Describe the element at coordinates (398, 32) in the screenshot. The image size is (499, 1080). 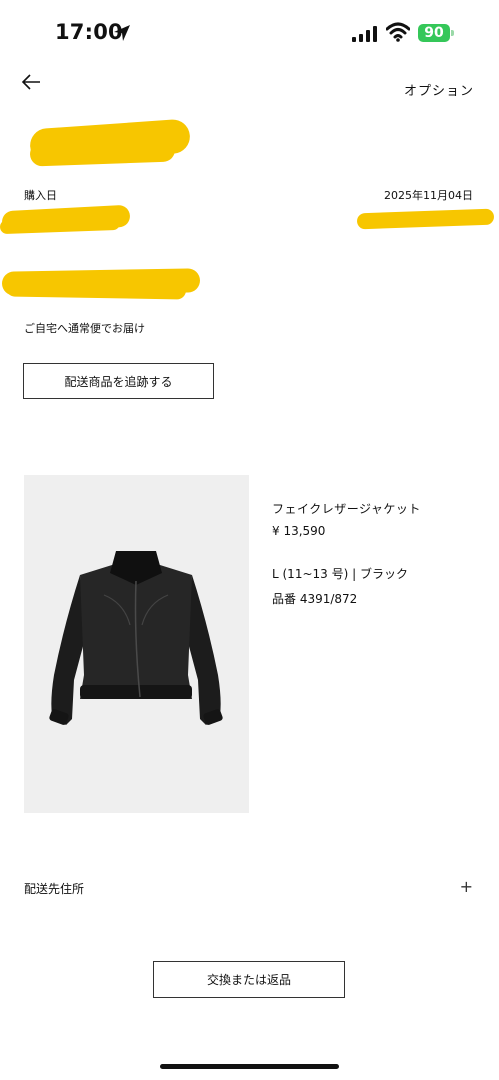
I see `wifi-icon` at that location.